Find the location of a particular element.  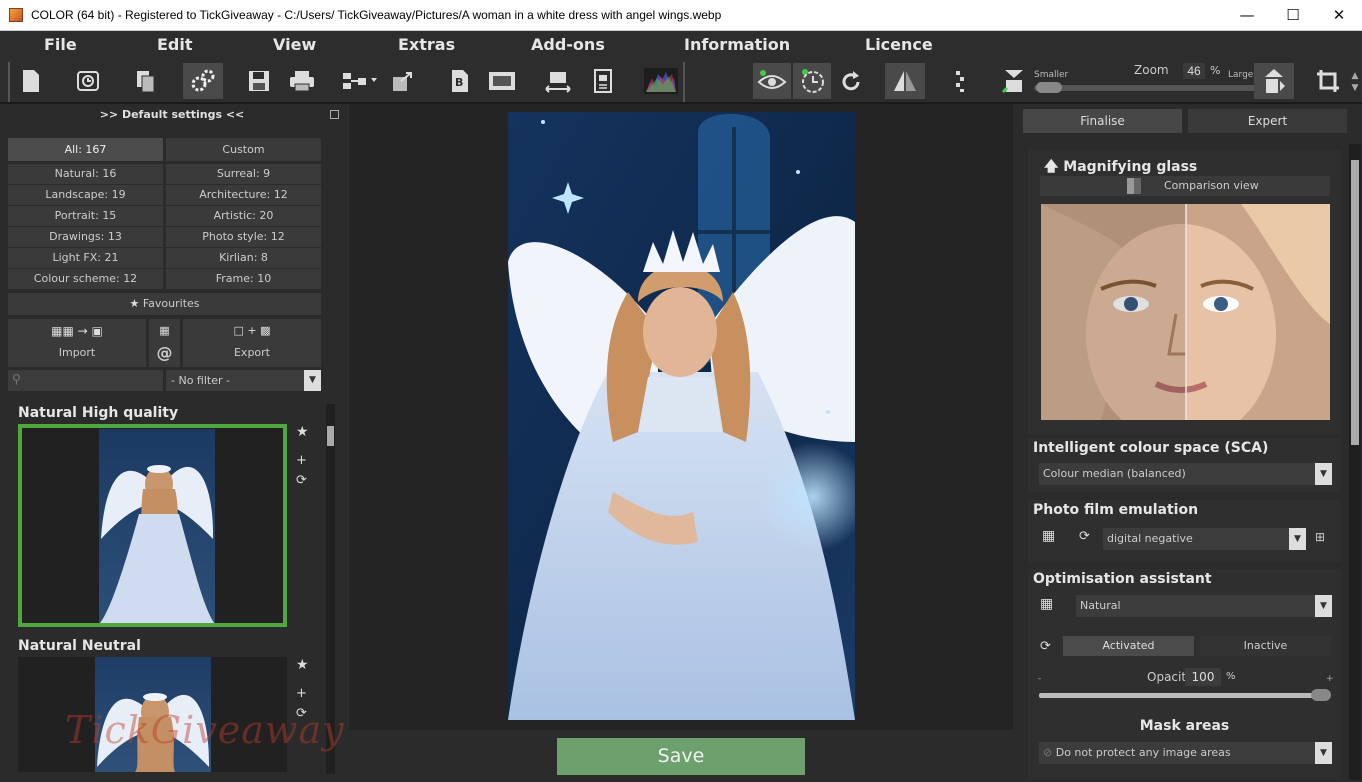

watermark-text: TickGiveaway is located at coordinates (205, 730).